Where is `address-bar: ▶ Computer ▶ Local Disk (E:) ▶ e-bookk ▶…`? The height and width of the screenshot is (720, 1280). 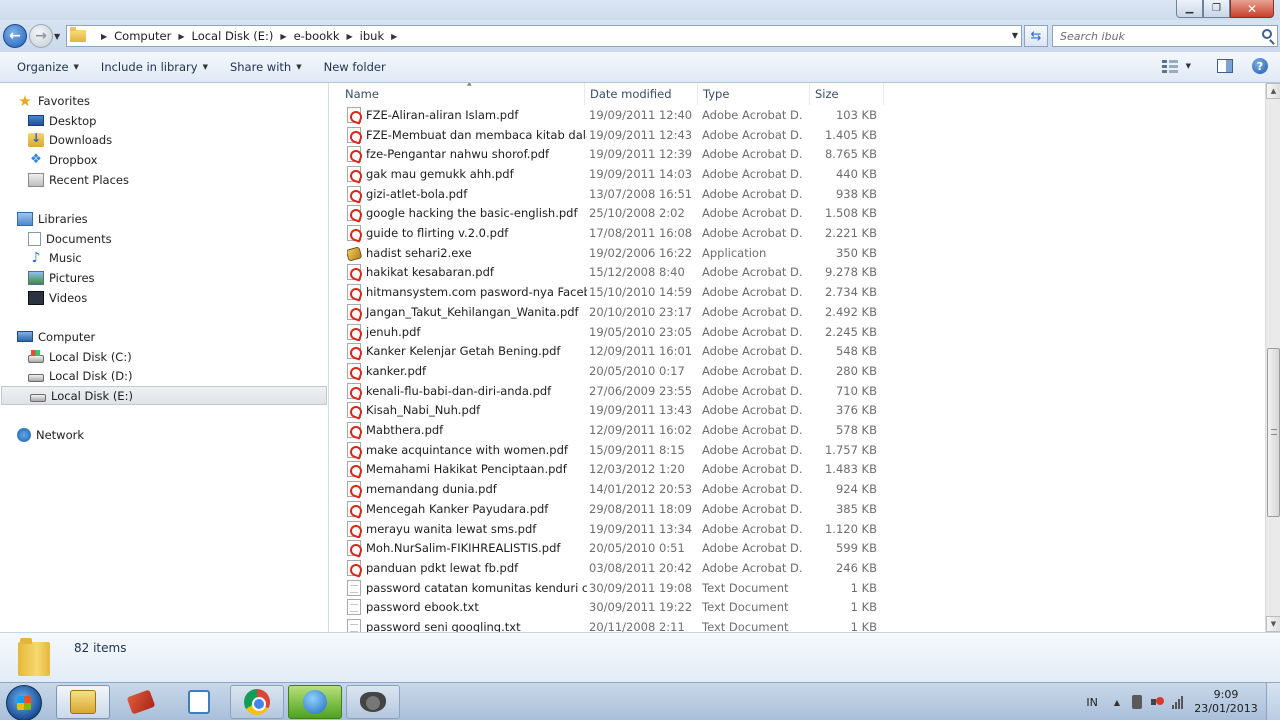 address-bar: ▶ Computer ▶ Local Disk (E:) ▶ e-bookk ▶… is located at coordinates (544, 36).